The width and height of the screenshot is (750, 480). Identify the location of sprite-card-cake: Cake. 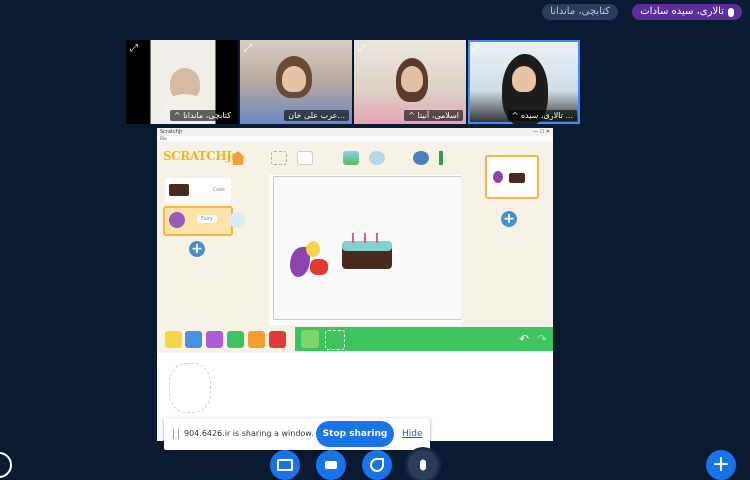
(198, 191).